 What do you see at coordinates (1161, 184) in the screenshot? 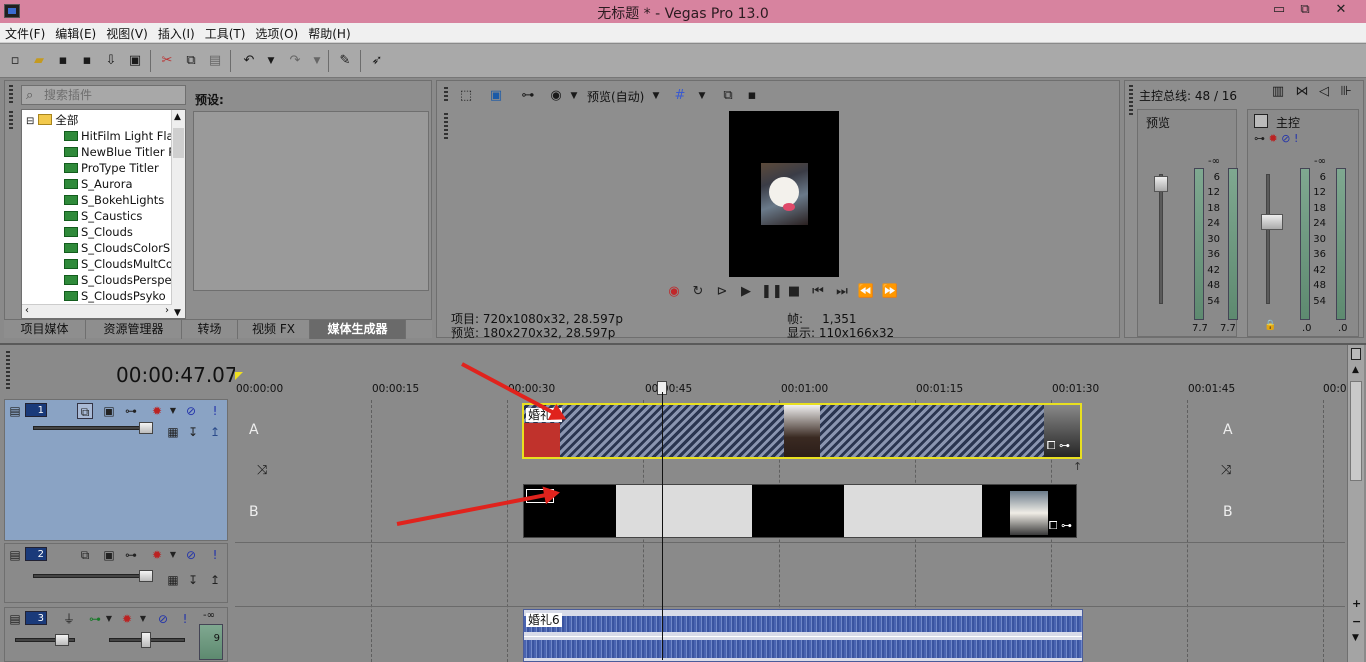
I see `preview-fader-knob` at bounding box center [1161, 184].